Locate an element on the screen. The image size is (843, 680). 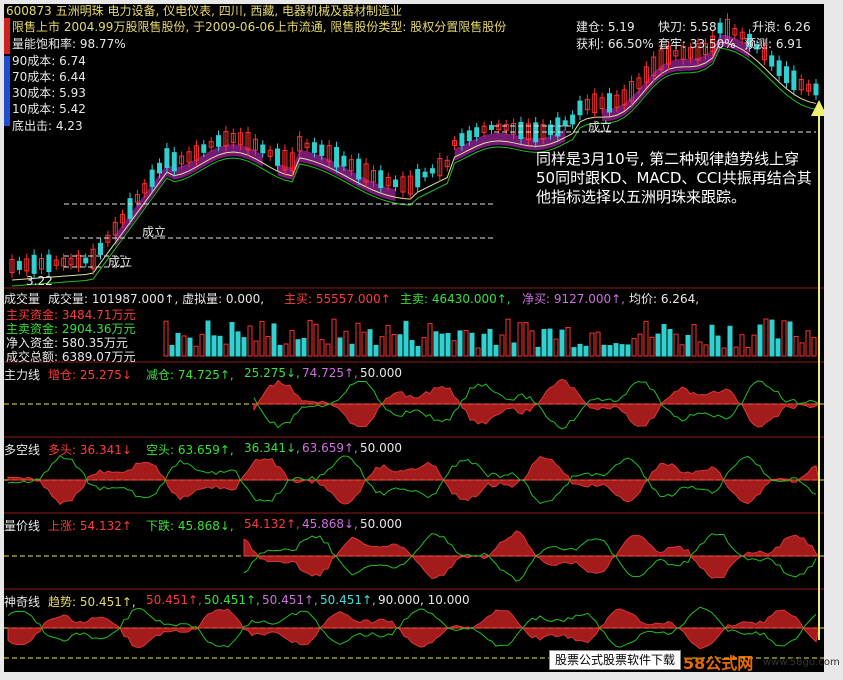
panel1-title: 主力线 is located at coordinates (22, 375).